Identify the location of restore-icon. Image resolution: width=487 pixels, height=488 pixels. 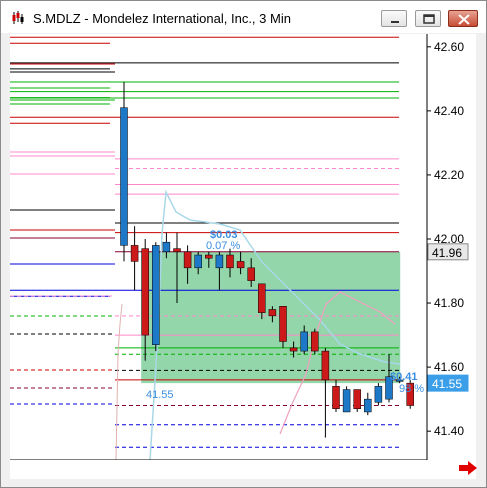
(429, 19).